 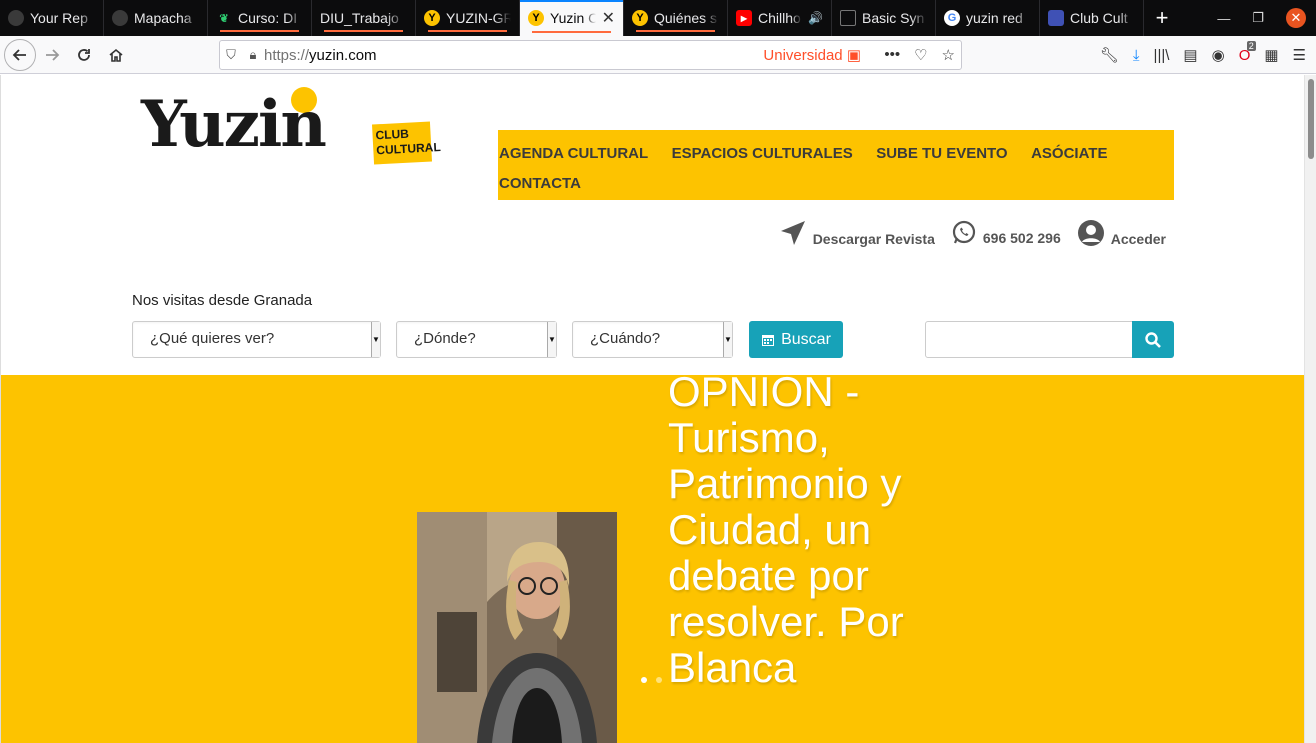 What do you see at coordinates (1162, 18) in the screenshot?
I see `new-tab-button: +` at bounding box center [1162, 18].